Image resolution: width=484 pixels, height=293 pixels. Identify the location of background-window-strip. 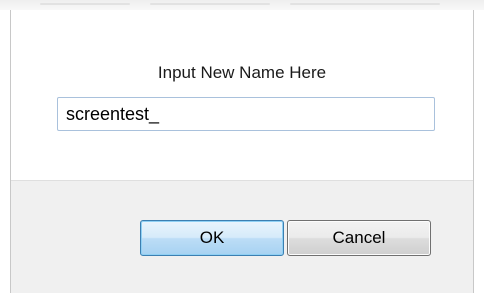
(242, 5).